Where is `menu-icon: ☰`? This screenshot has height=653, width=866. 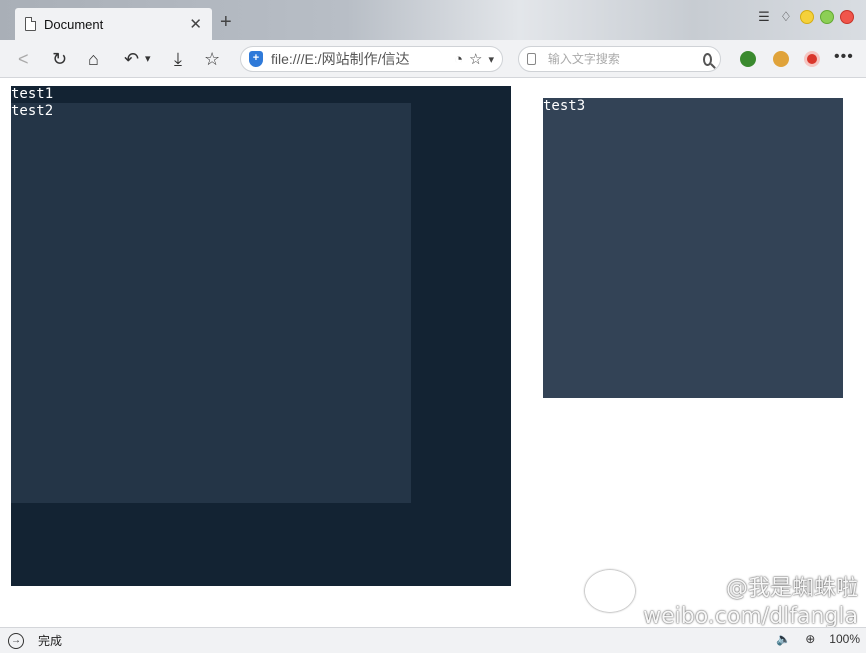
menu-icon: ☰ is located at coordinates (764, 17).